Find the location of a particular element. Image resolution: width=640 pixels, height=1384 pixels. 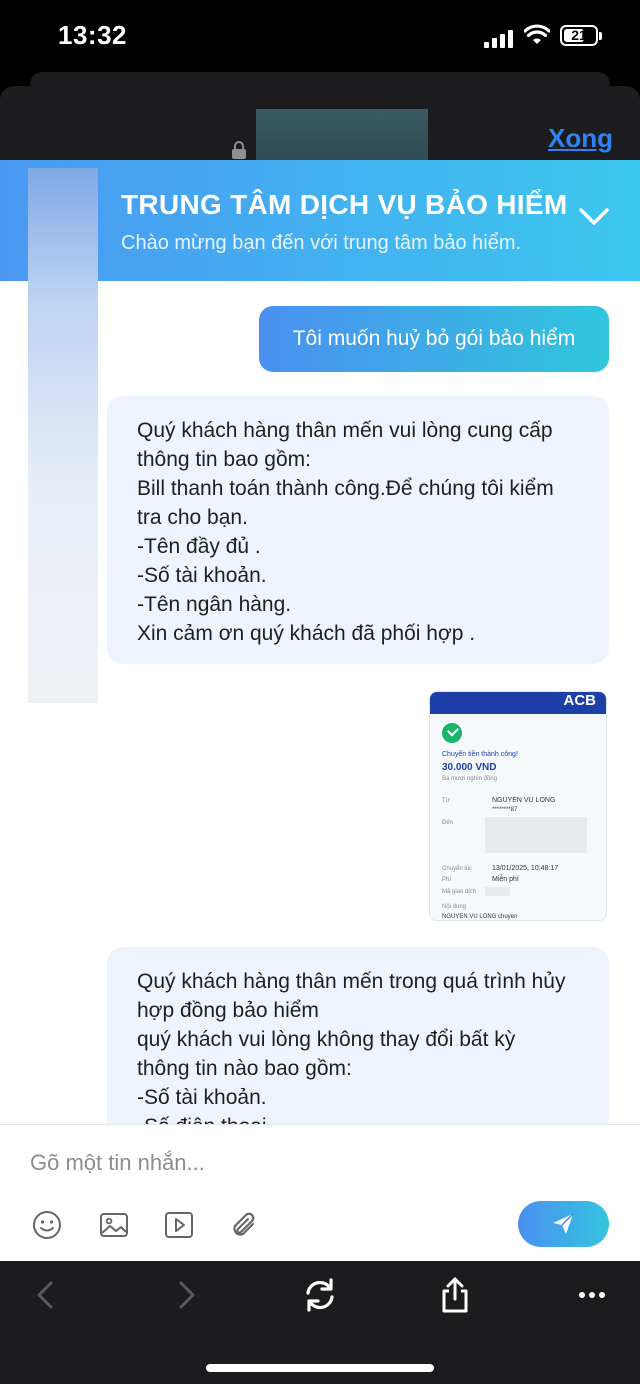

image-icon is located at coordinates (114, 1225).